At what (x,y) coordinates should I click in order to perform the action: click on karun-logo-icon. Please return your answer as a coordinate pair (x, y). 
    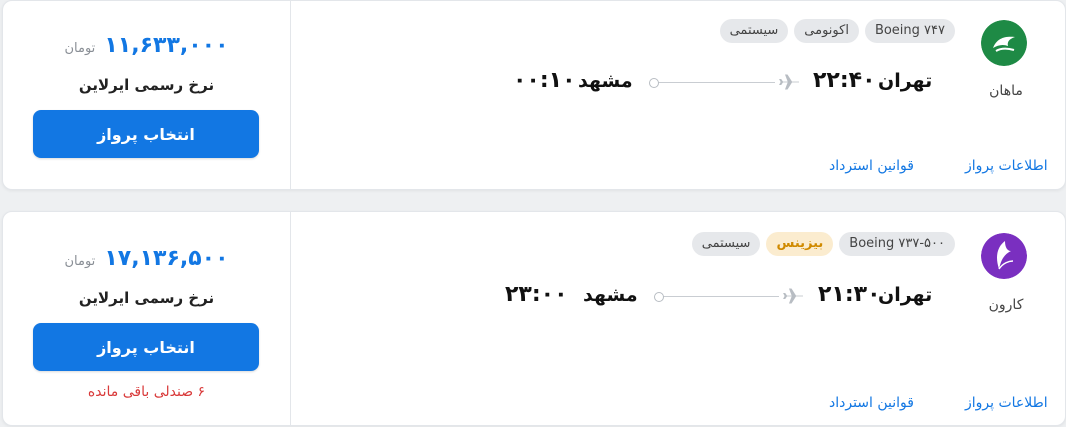
    Looking at the image, I should click on (1004, 256).